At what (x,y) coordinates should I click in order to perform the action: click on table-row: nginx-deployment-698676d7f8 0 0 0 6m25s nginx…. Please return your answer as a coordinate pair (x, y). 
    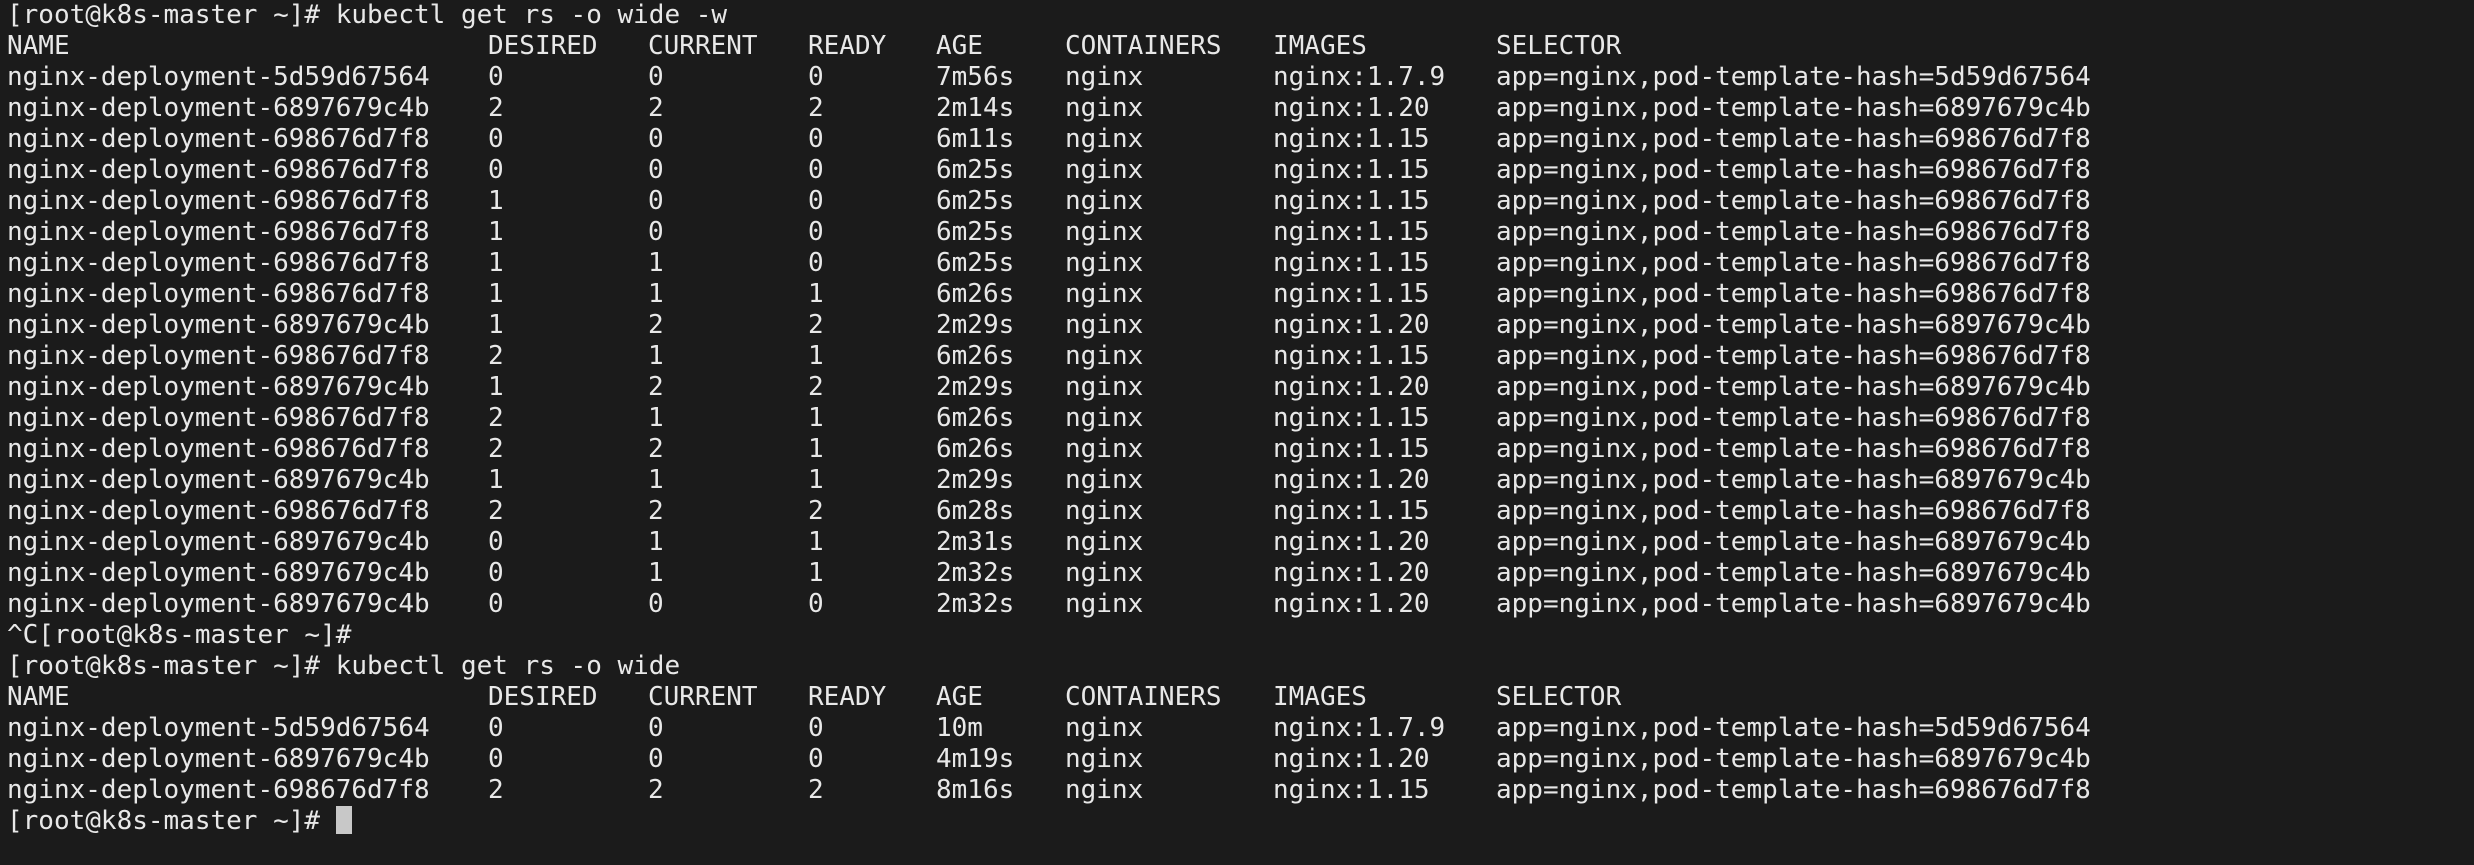
    Looking at the image, I should click on (1240, 170).